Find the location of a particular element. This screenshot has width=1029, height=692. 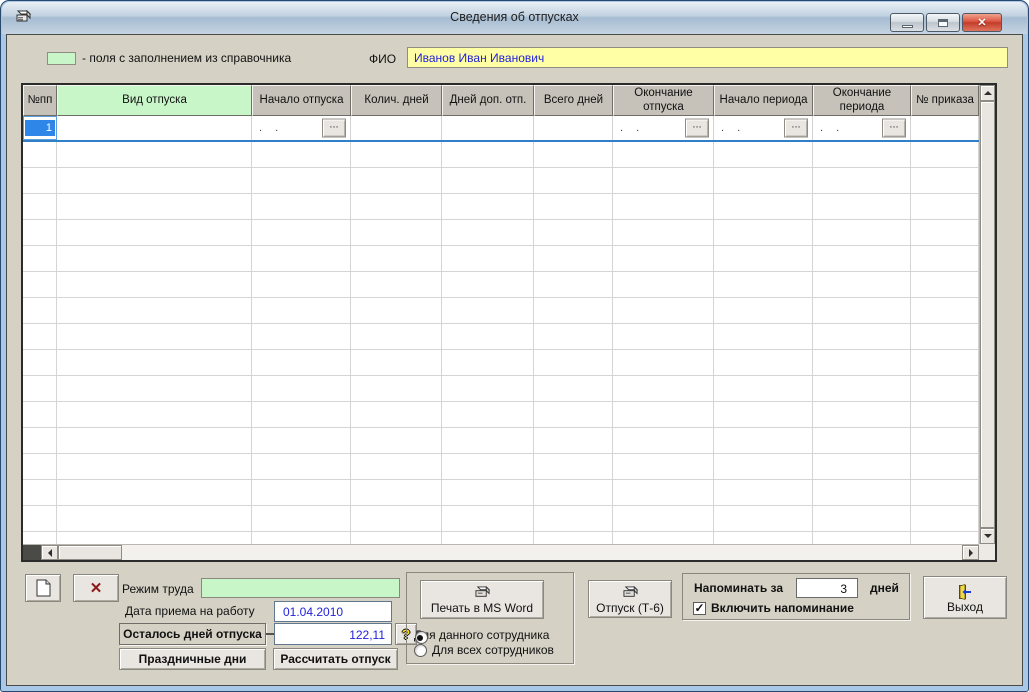

column-header-7: Окончание отпуска is located at coordinates (663, 100).